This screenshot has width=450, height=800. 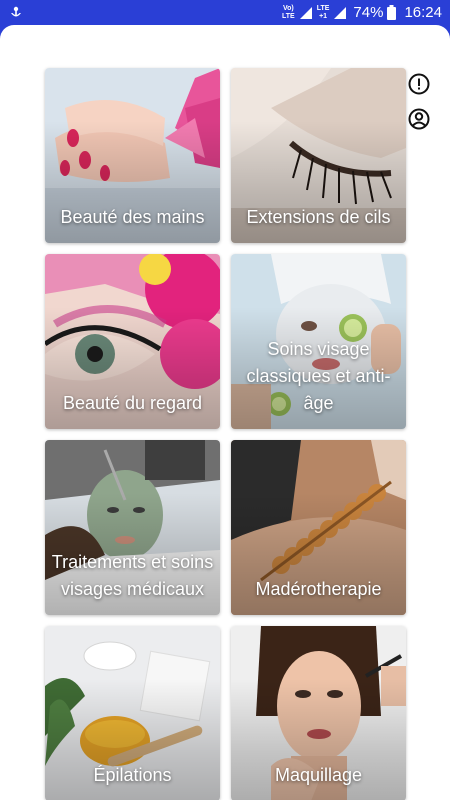 What do you see at coordinates (225, 12) in the screenshot?
I see `status-bar: Vo) LTE LTE +1 74% 16:24` at bounding box center [225, 12].